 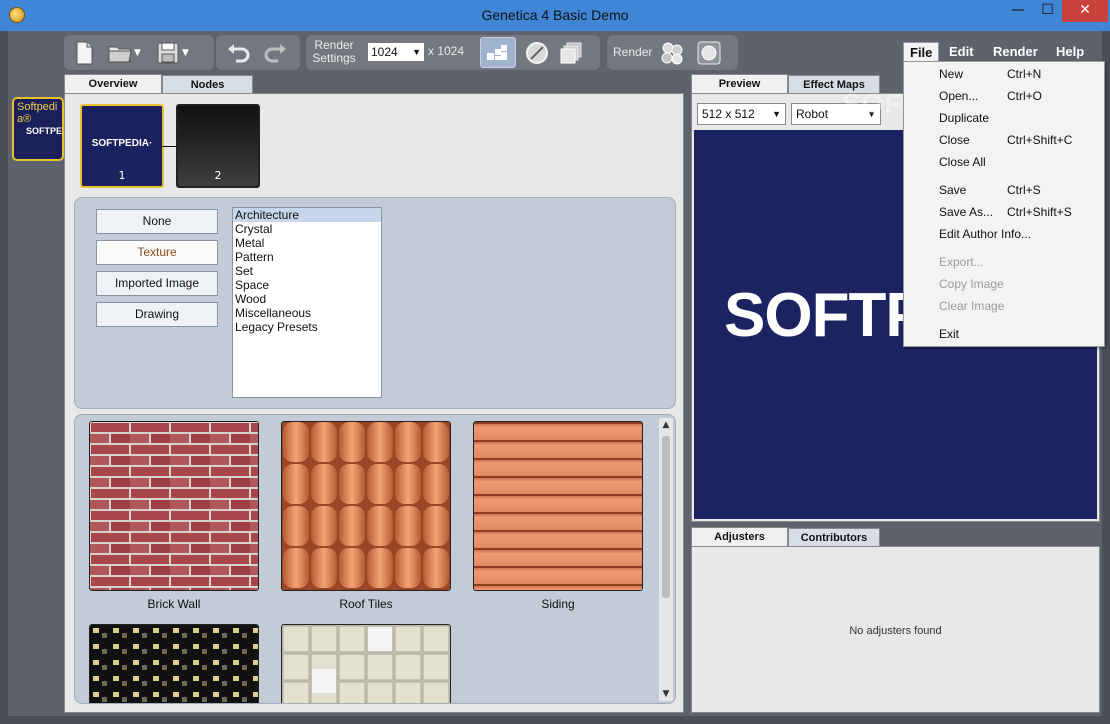 What do you see at coordinates (307, 285) in the screenshot?
I see `category-item: Space` at bounding box center [307, 285].